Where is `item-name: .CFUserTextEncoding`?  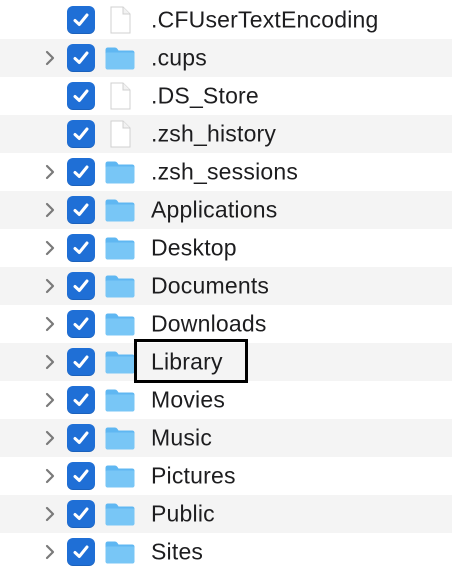 item-name: .CFUserTextEncoding is located at coordinates (265, 19).